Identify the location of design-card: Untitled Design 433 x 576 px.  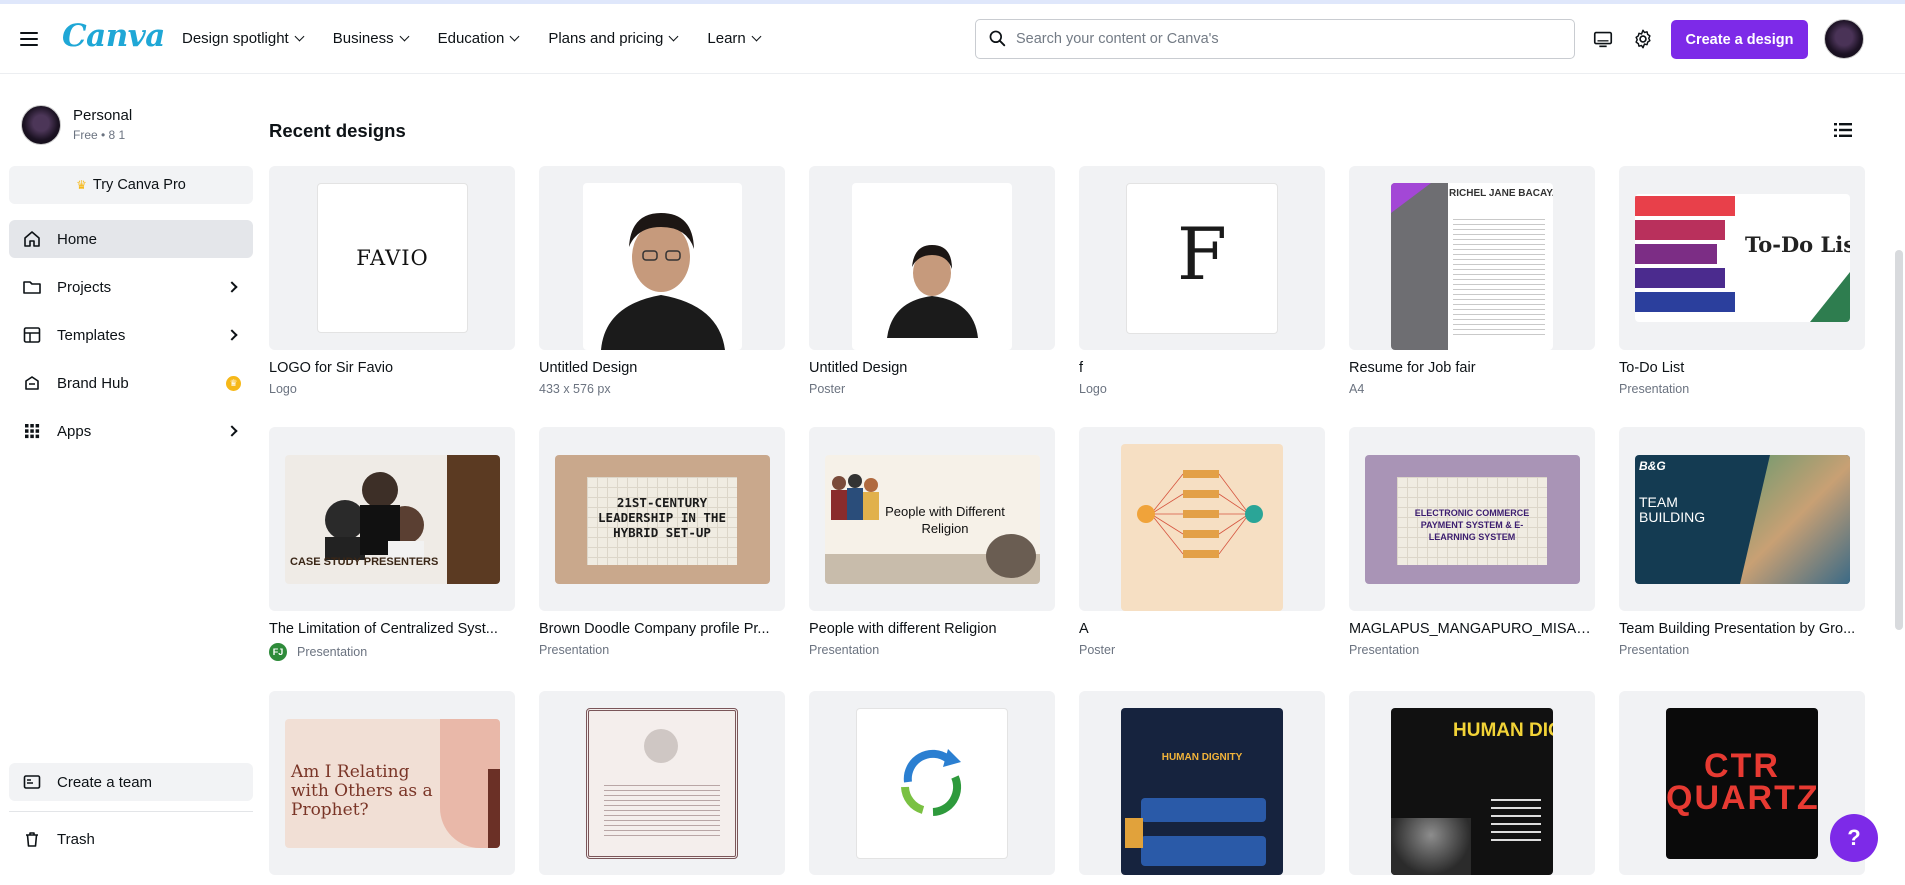
(662, 281).